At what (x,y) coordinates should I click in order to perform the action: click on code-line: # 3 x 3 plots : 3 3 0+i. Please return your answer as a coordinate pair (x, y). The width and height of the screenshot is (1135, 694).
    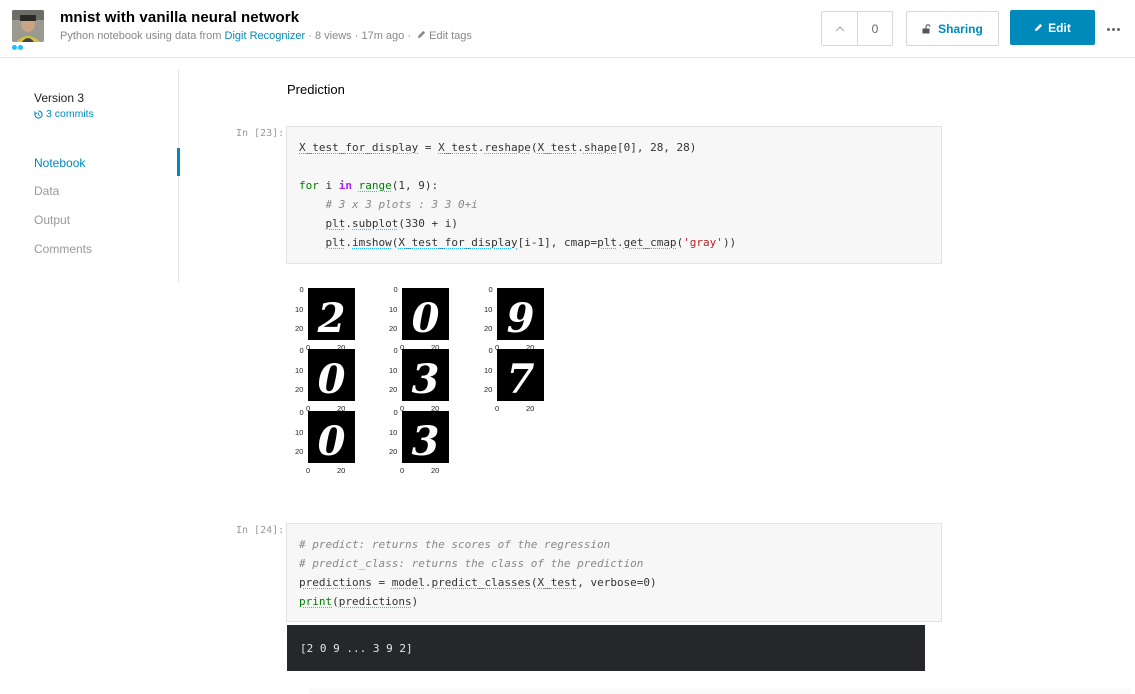
    Looking at the image, I should click on (388, 204).